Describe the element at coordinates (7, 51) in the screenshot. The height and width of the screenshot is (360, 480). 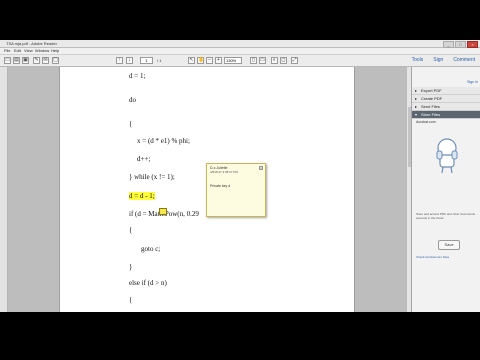
I see `menu-file: File` at that location.